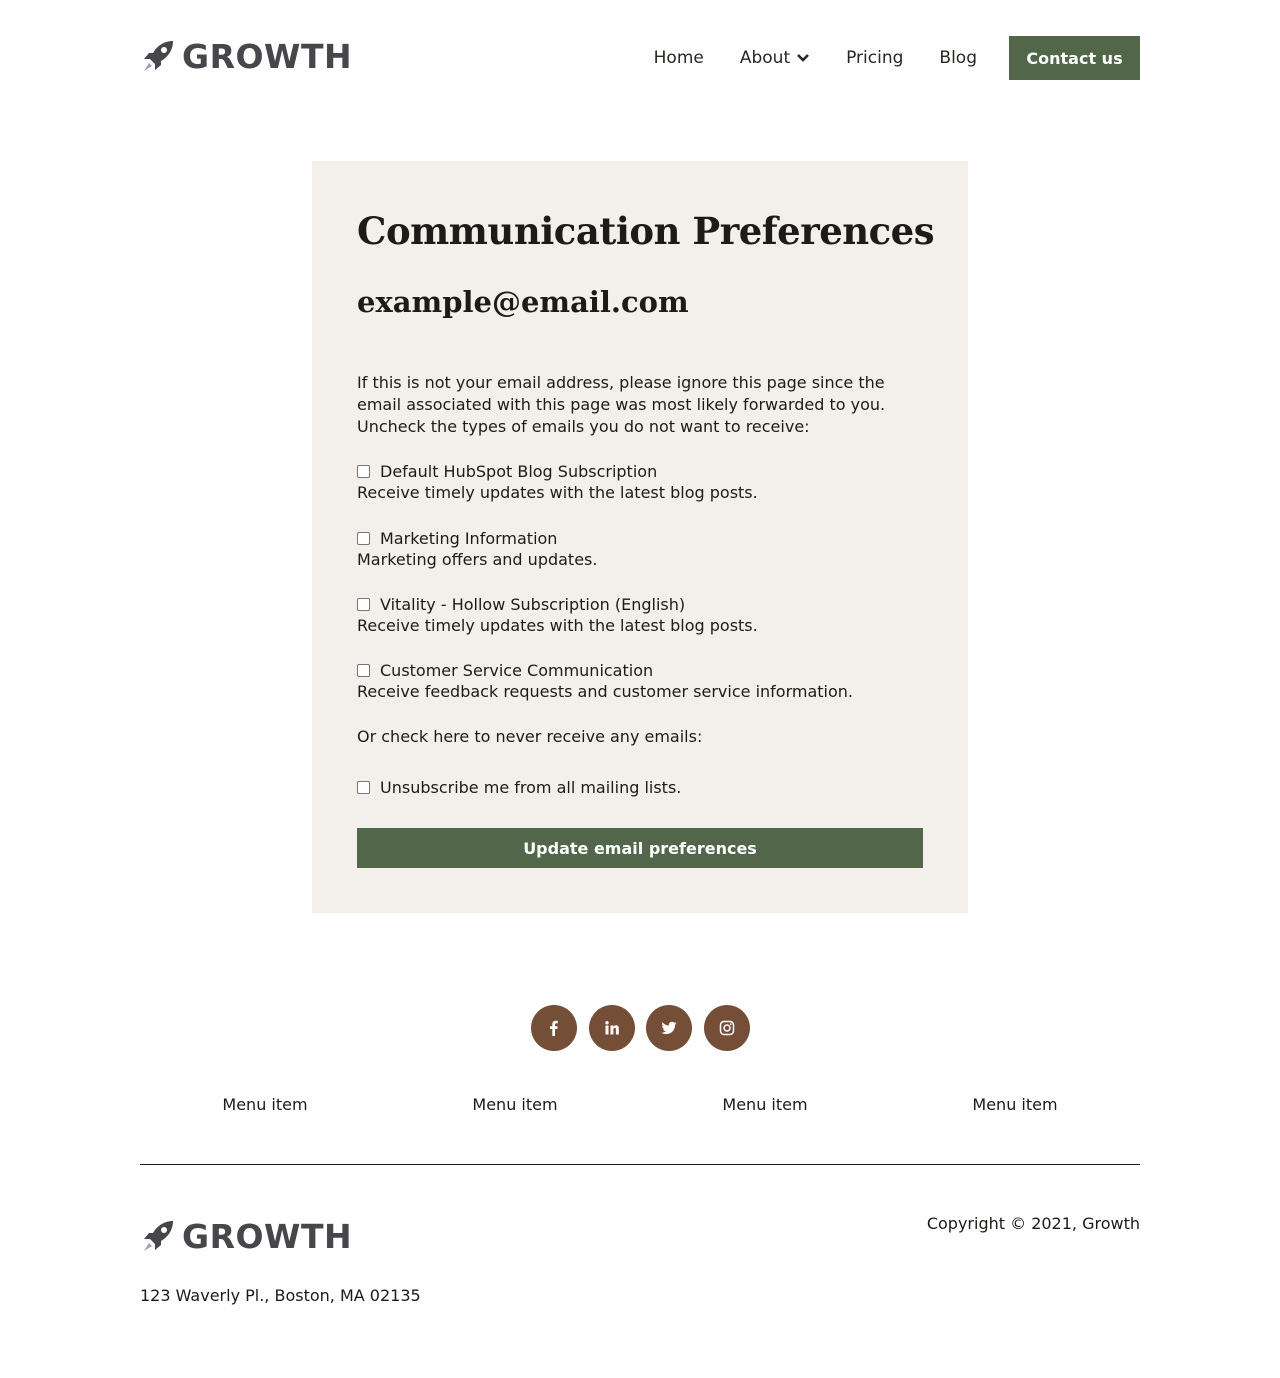 This screenshot has height=1378, width=1280. I want to click on subscription-name: Customer Service Communication, so click(517, 670).